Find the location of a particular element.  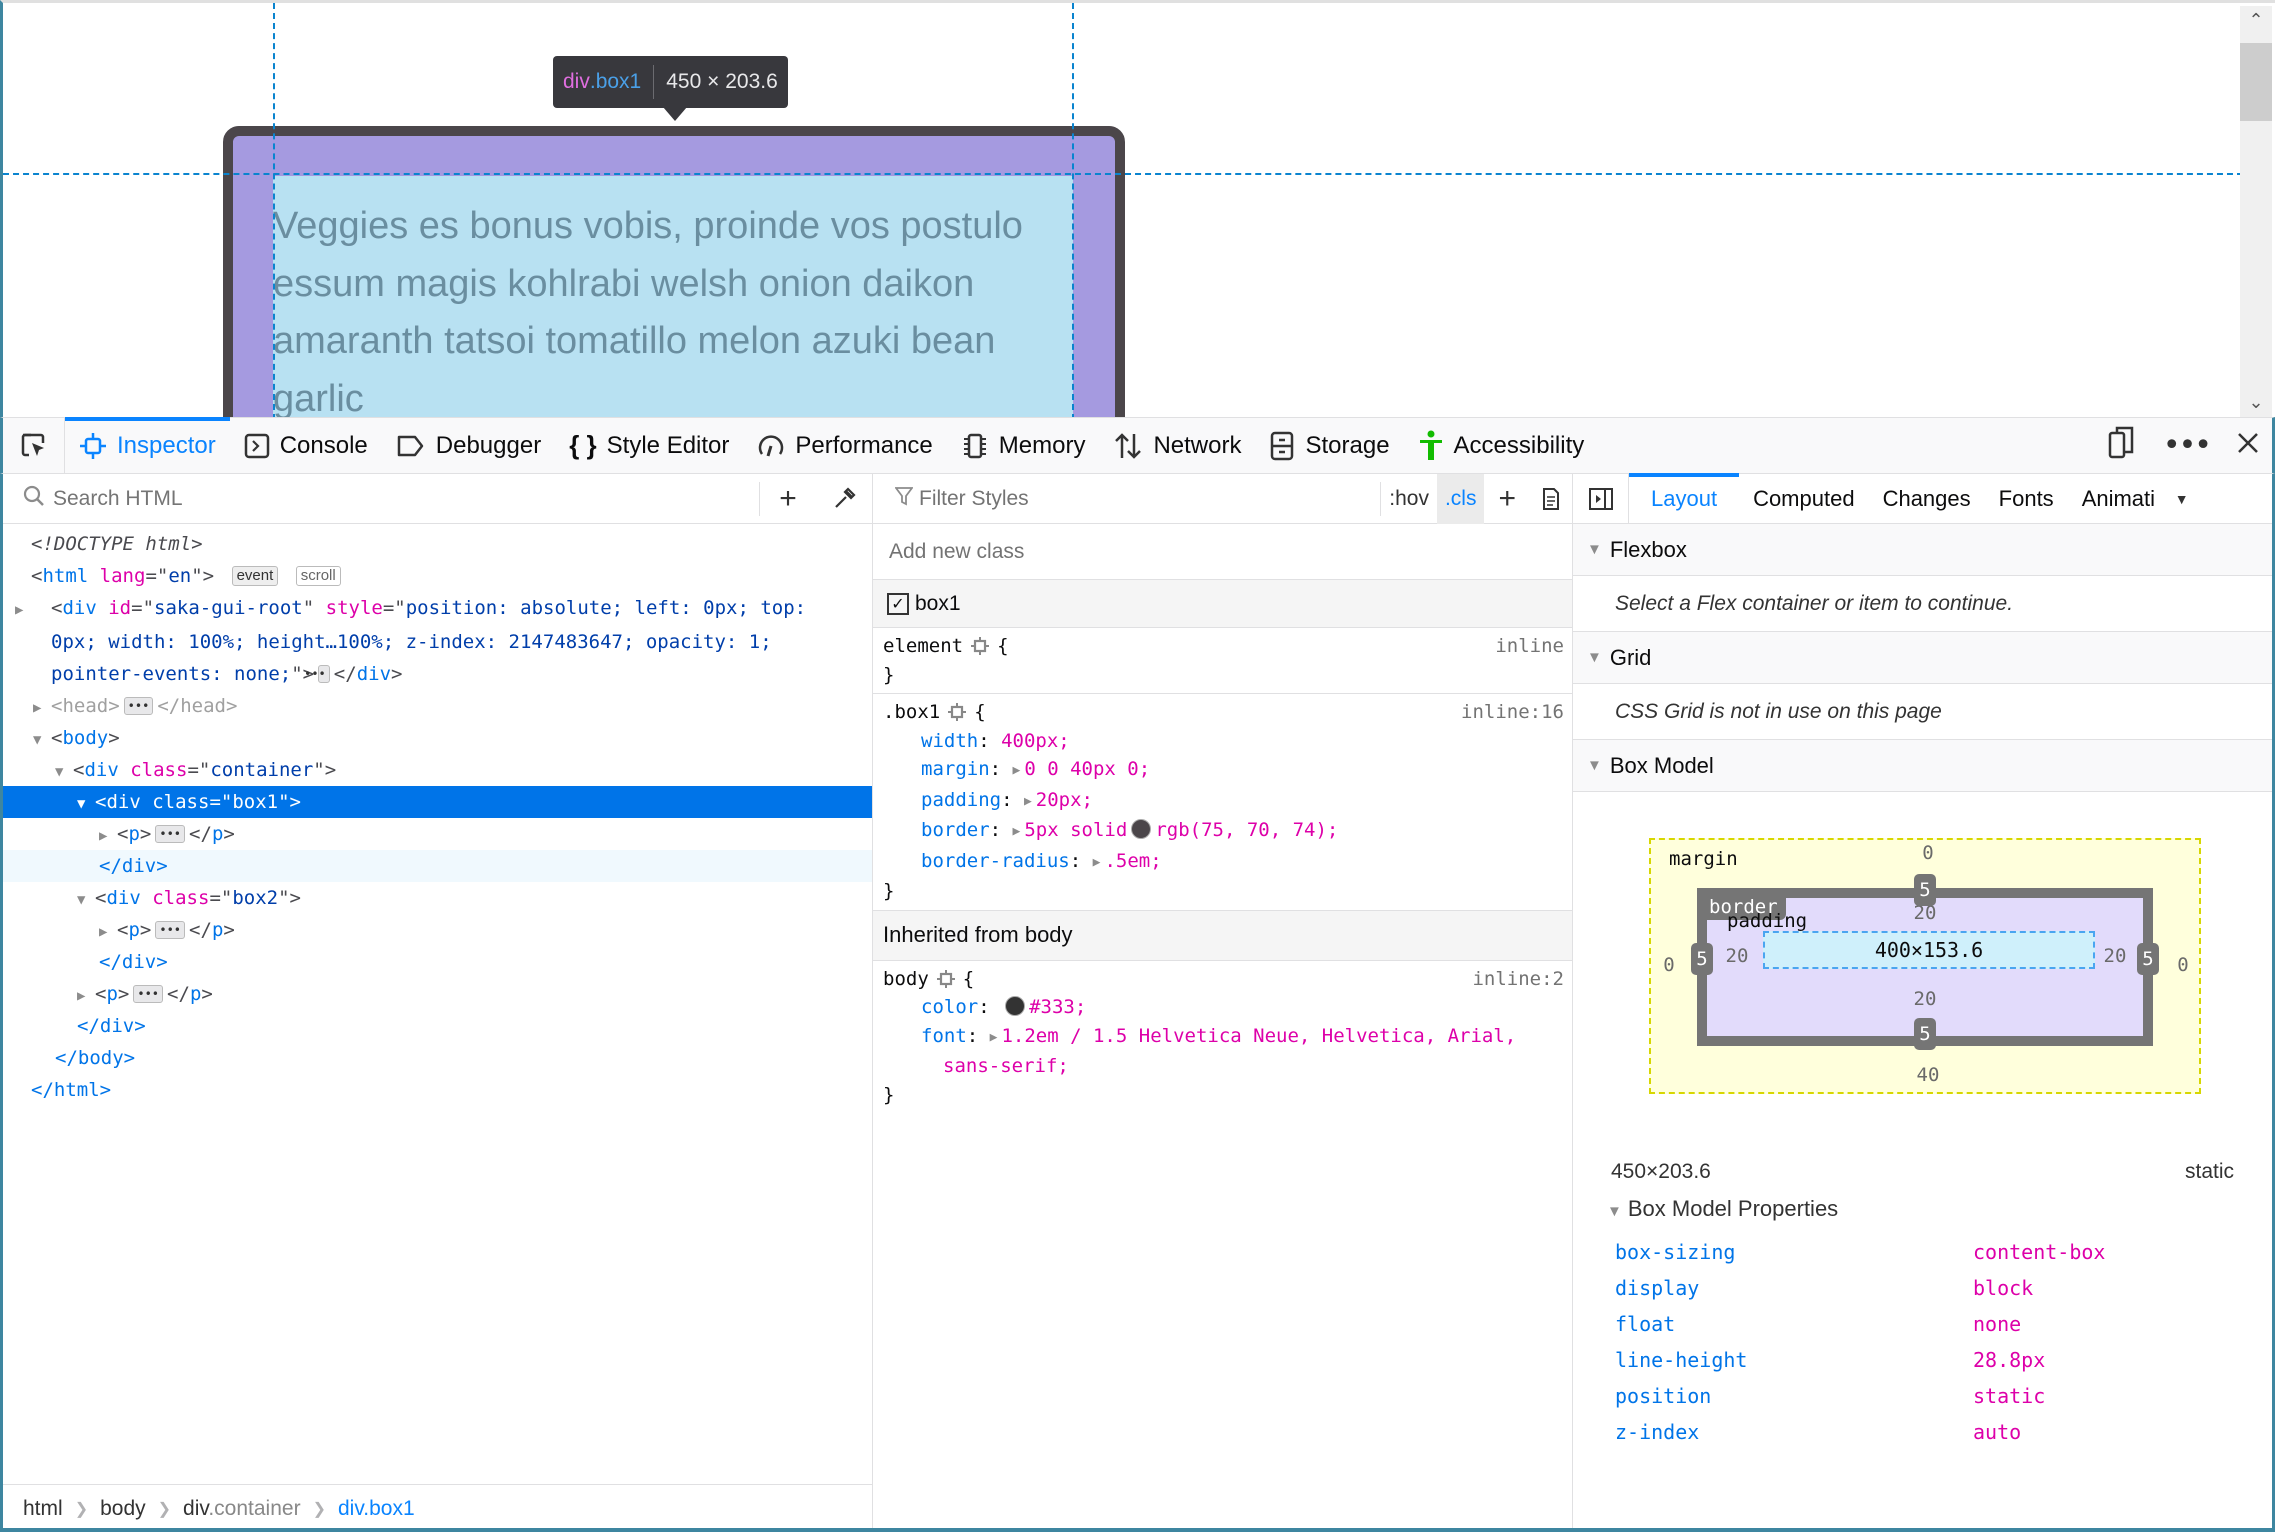

border-right-value: 5 is located at coordinates (2148, 959).